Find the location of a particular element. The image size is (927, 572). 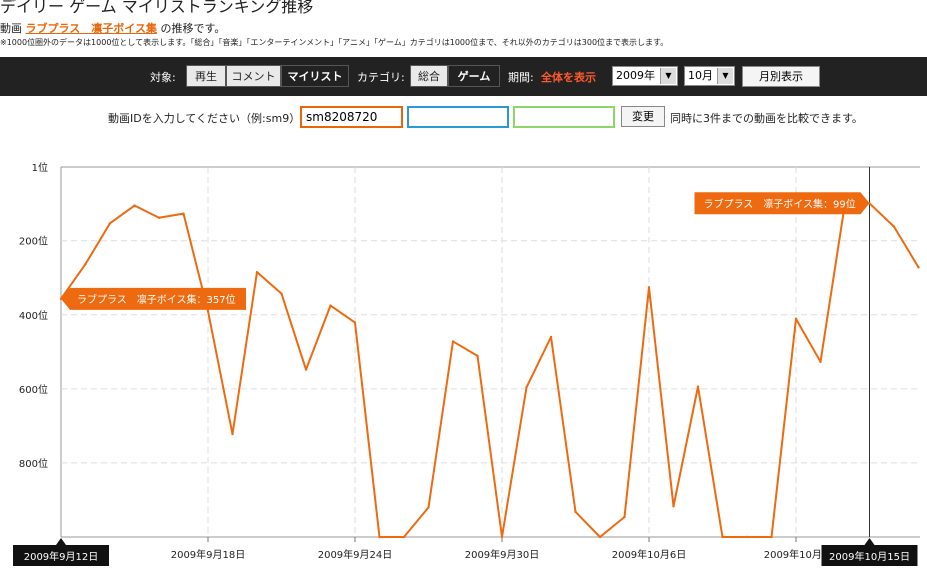

value-callout-label: ラブプラス 凛子ボイス集：357位 is located at coordinates (156, 299).